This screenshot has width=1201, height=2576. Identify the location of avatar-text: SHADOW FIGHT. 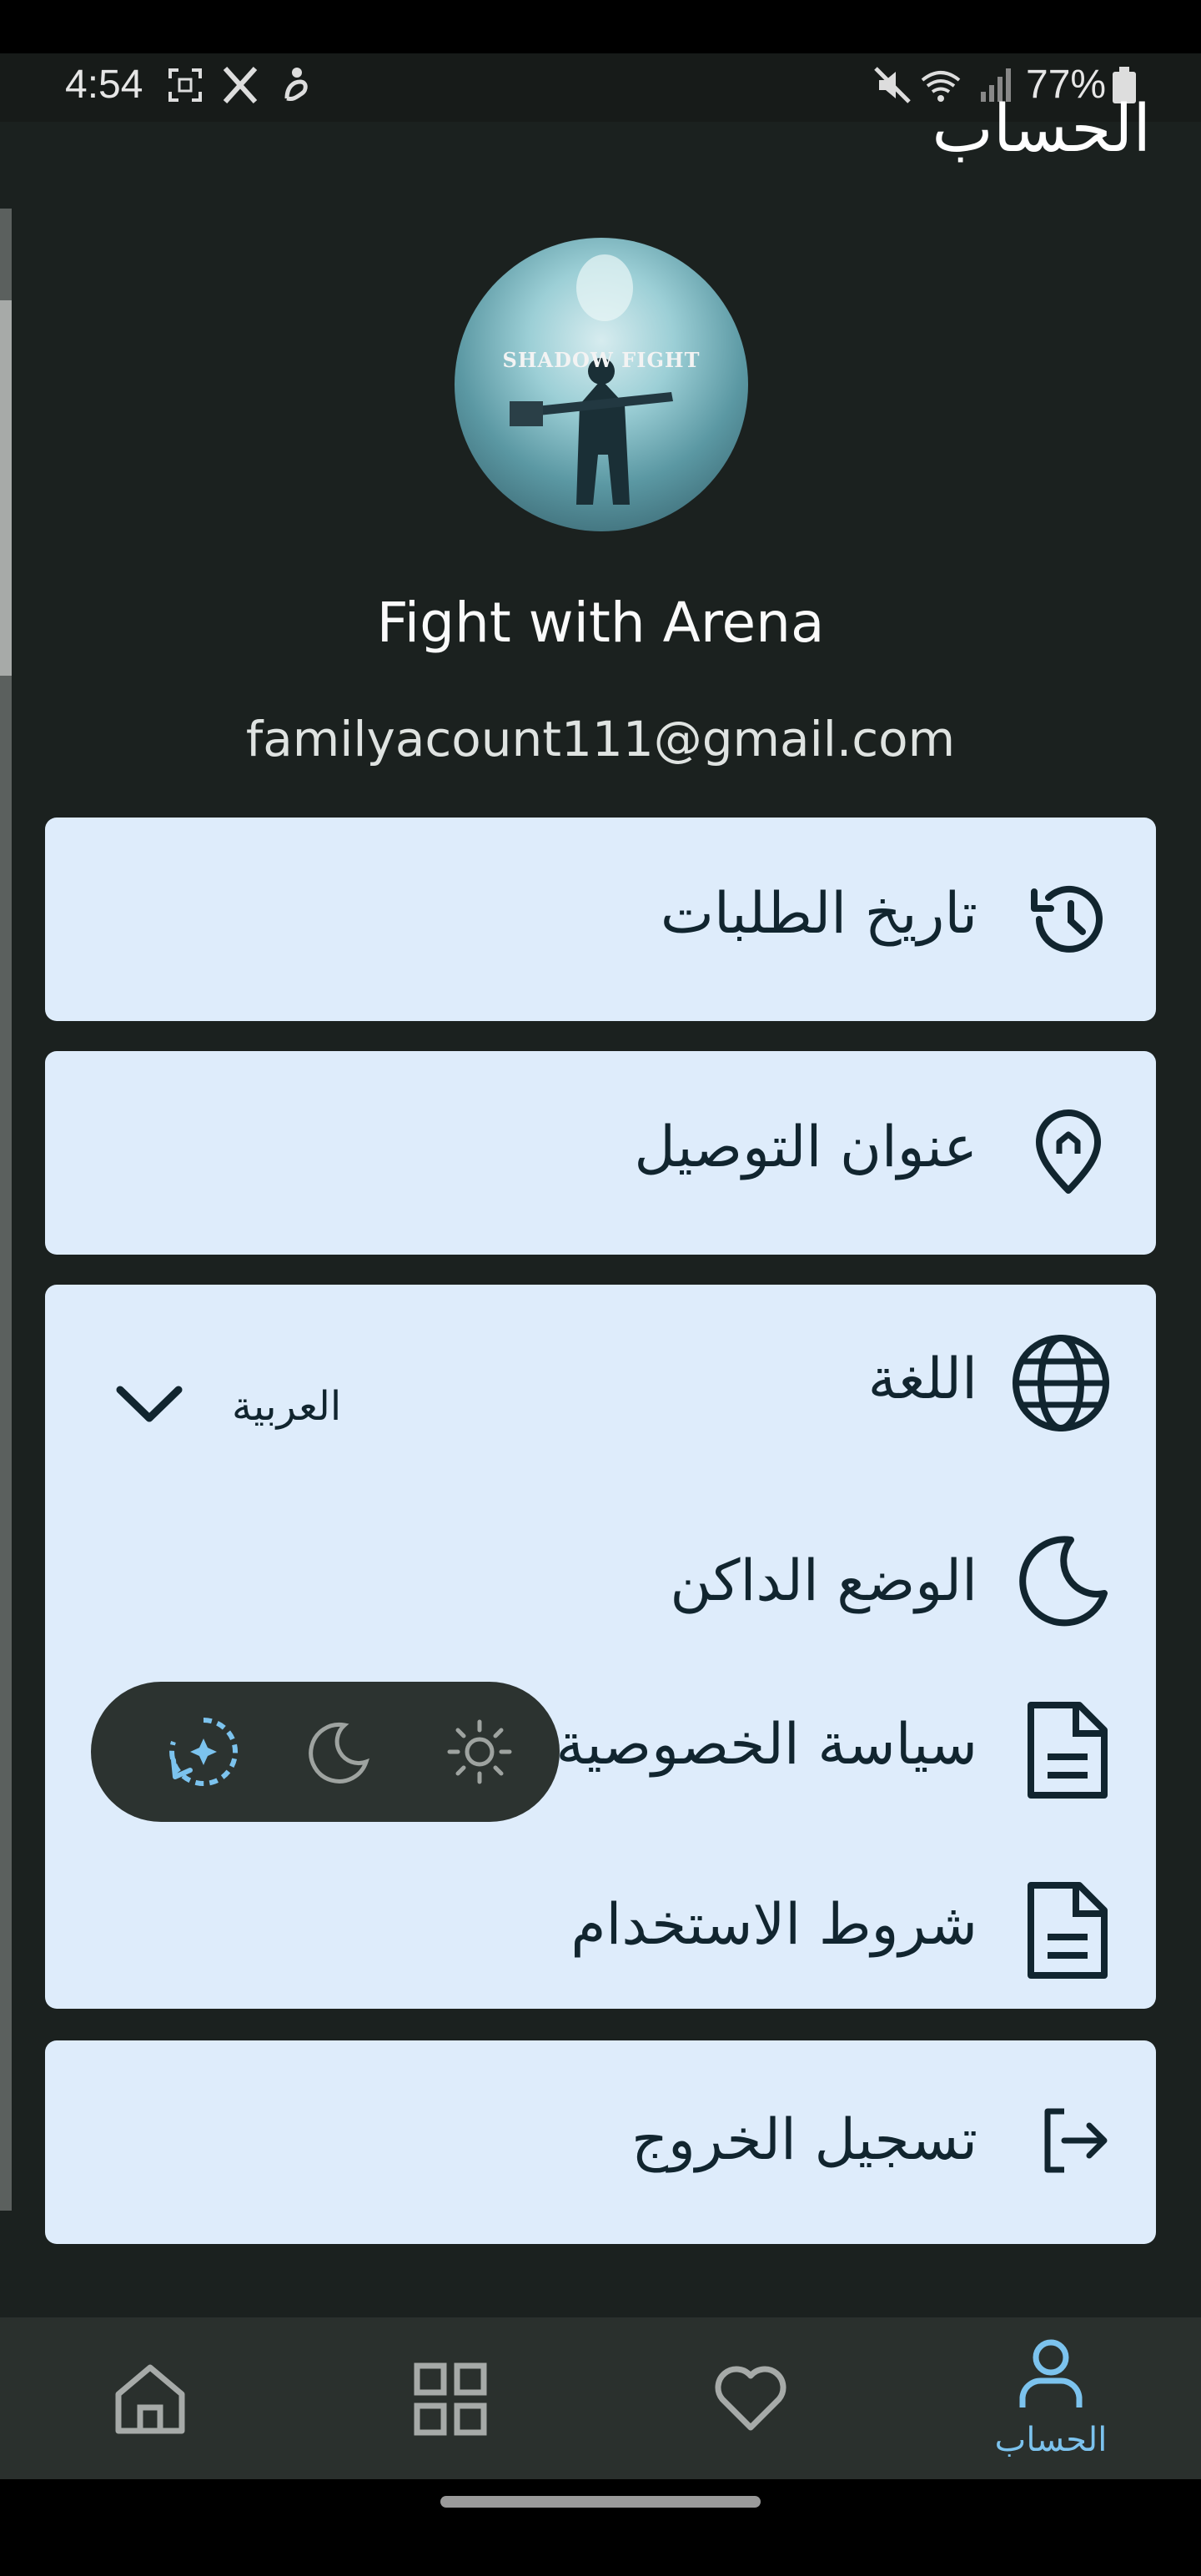
(602, 360).